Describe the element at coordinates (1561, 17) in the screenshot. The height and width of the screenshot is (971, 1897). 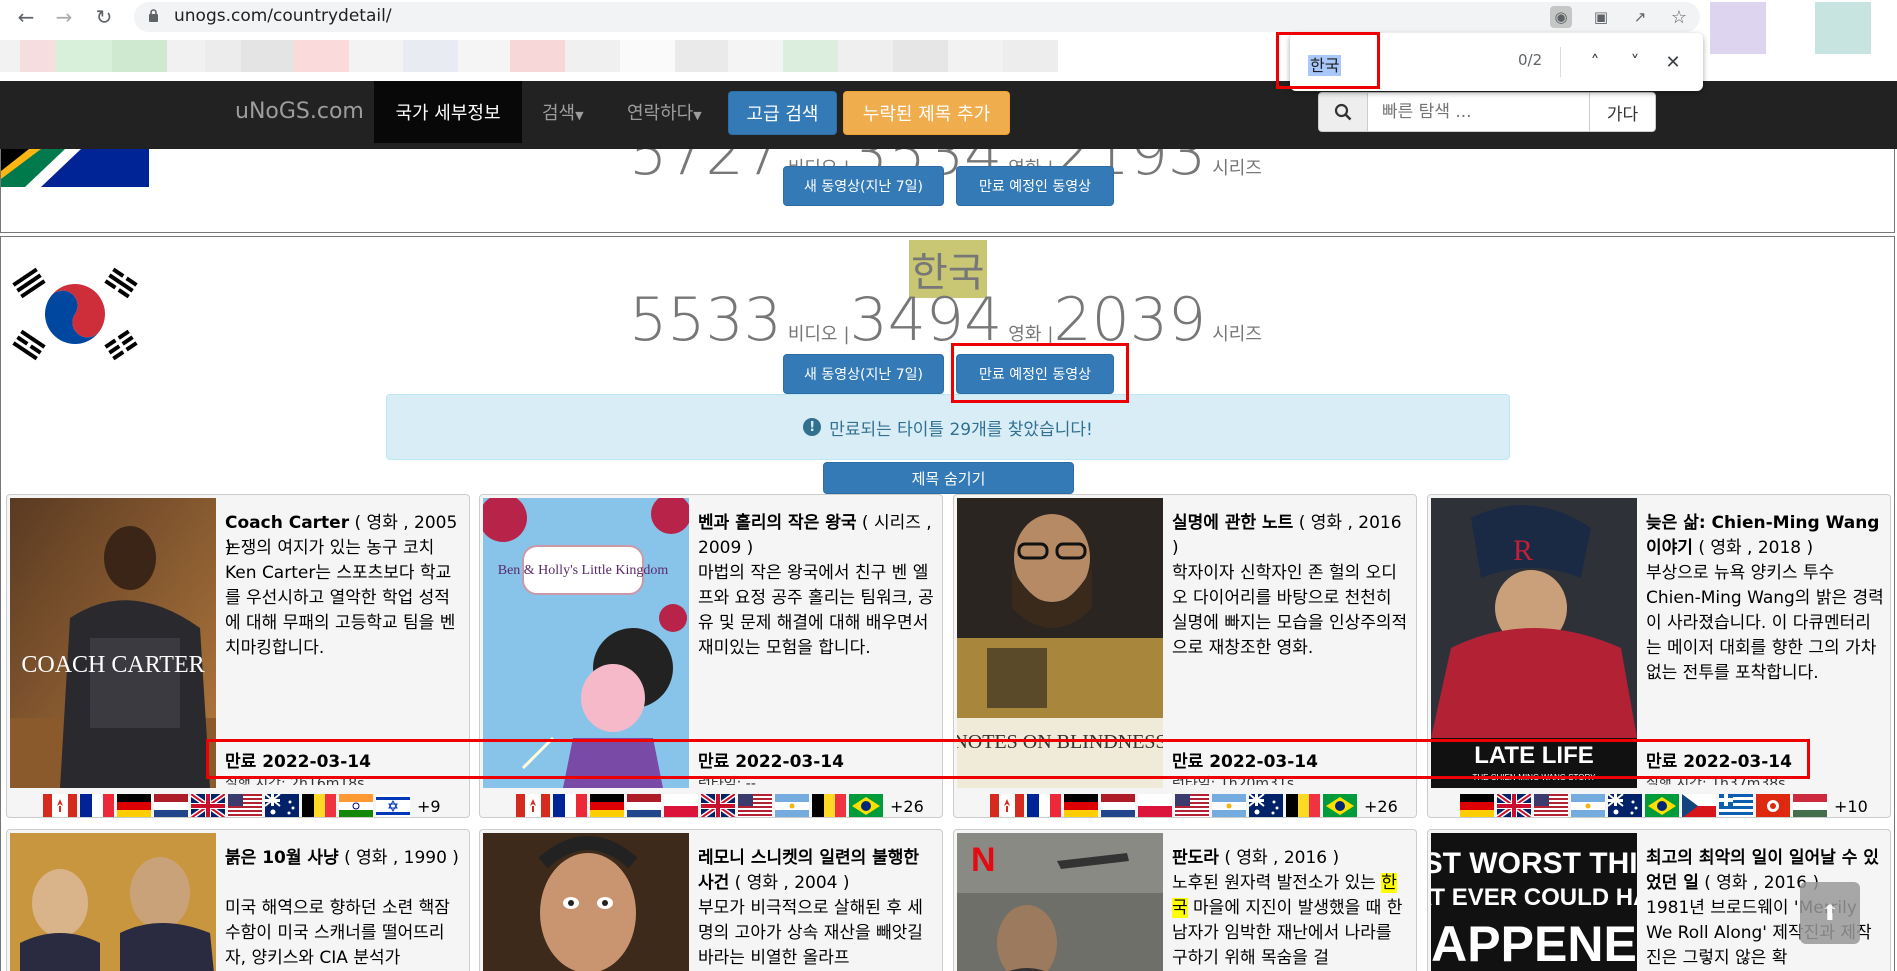
I see `find-lens-icon: ◉` at that location.